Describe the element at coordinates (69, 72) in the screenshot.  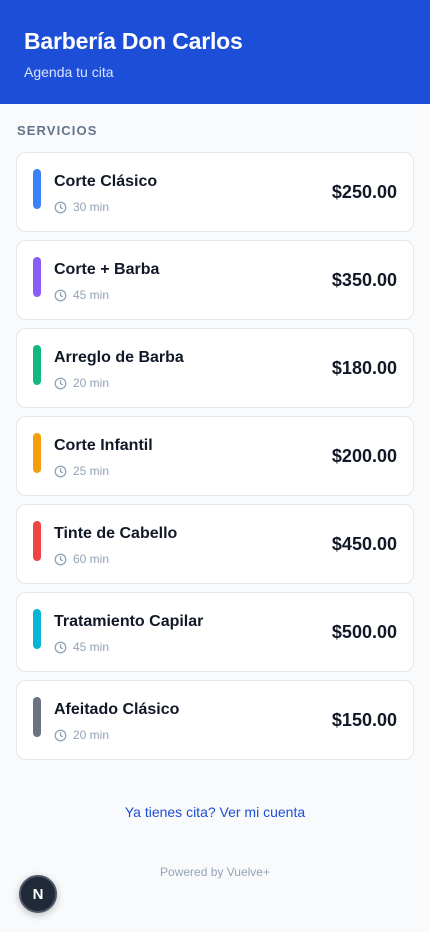
I see `header-subtitle: Agenda tu cita` at that location.